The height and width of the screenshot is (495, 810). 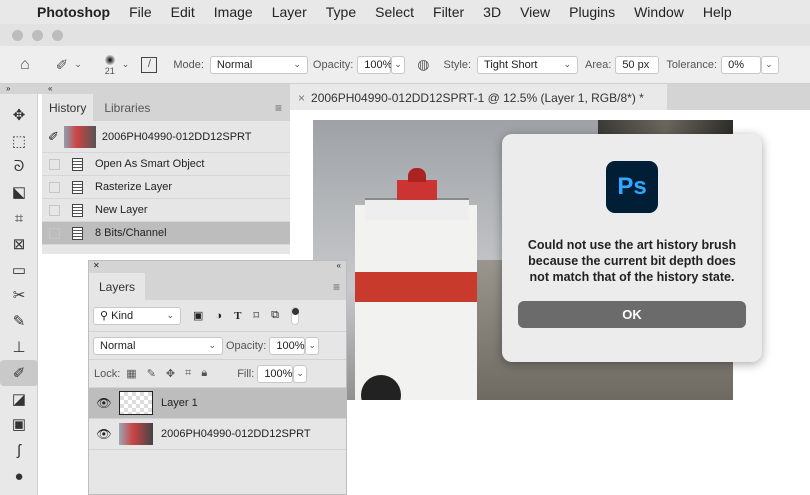 I want to click on area-input: 50 px, so click(x=637, y=64).